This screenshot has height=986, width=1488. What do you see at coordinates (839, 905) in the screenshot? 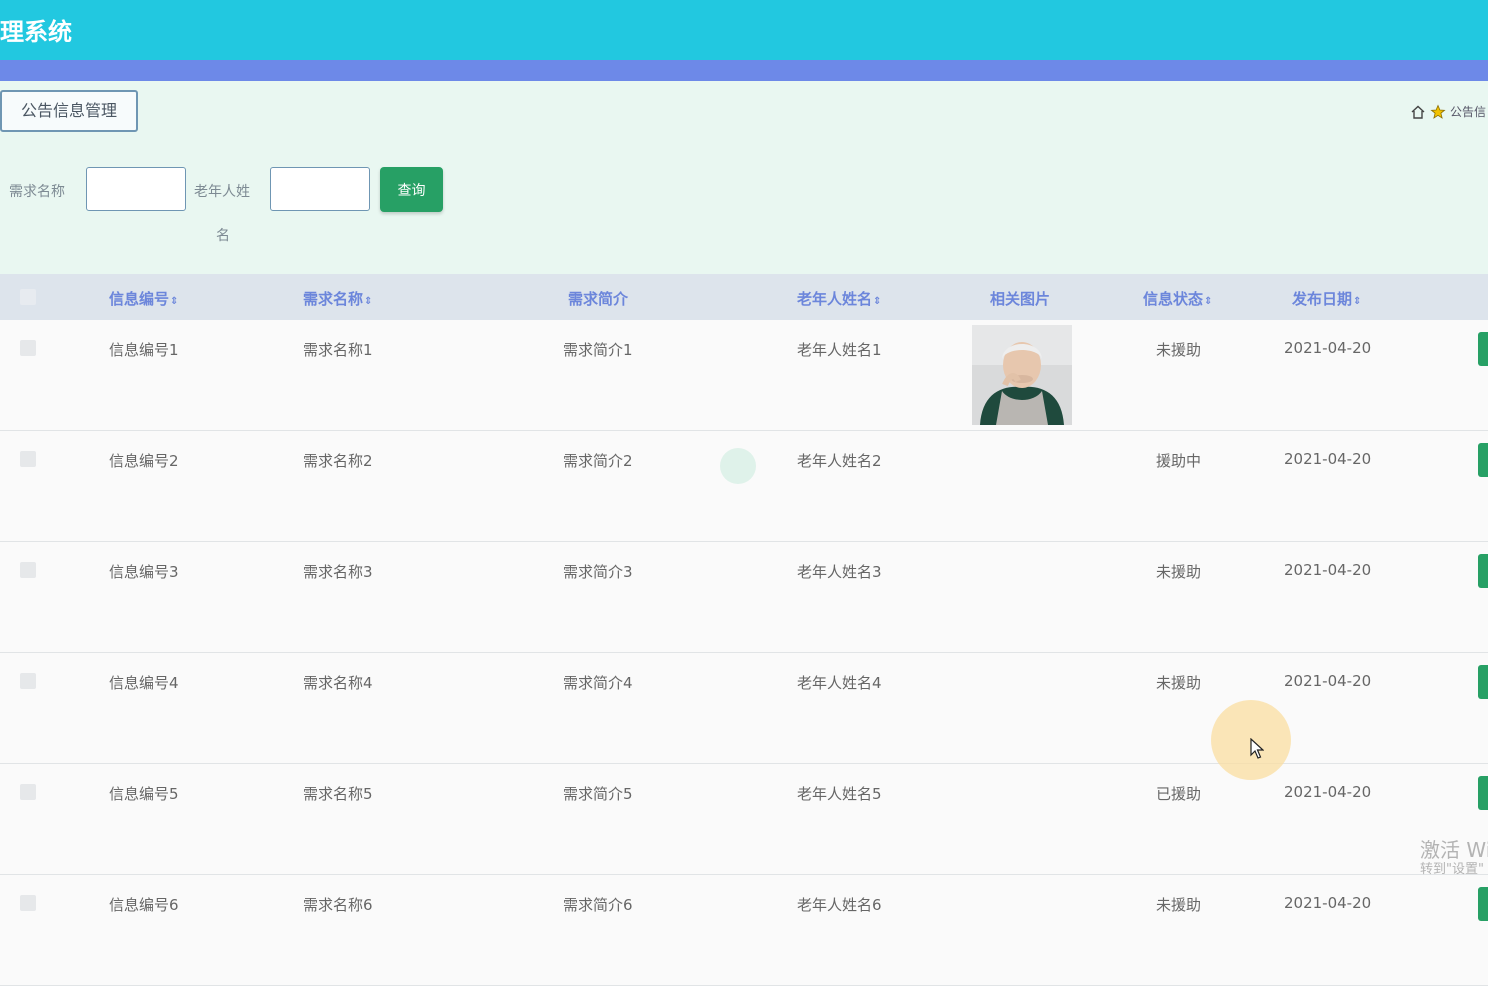
I see `elder-name-cell: 老年人姓名6` at bounding box center [839, 905].